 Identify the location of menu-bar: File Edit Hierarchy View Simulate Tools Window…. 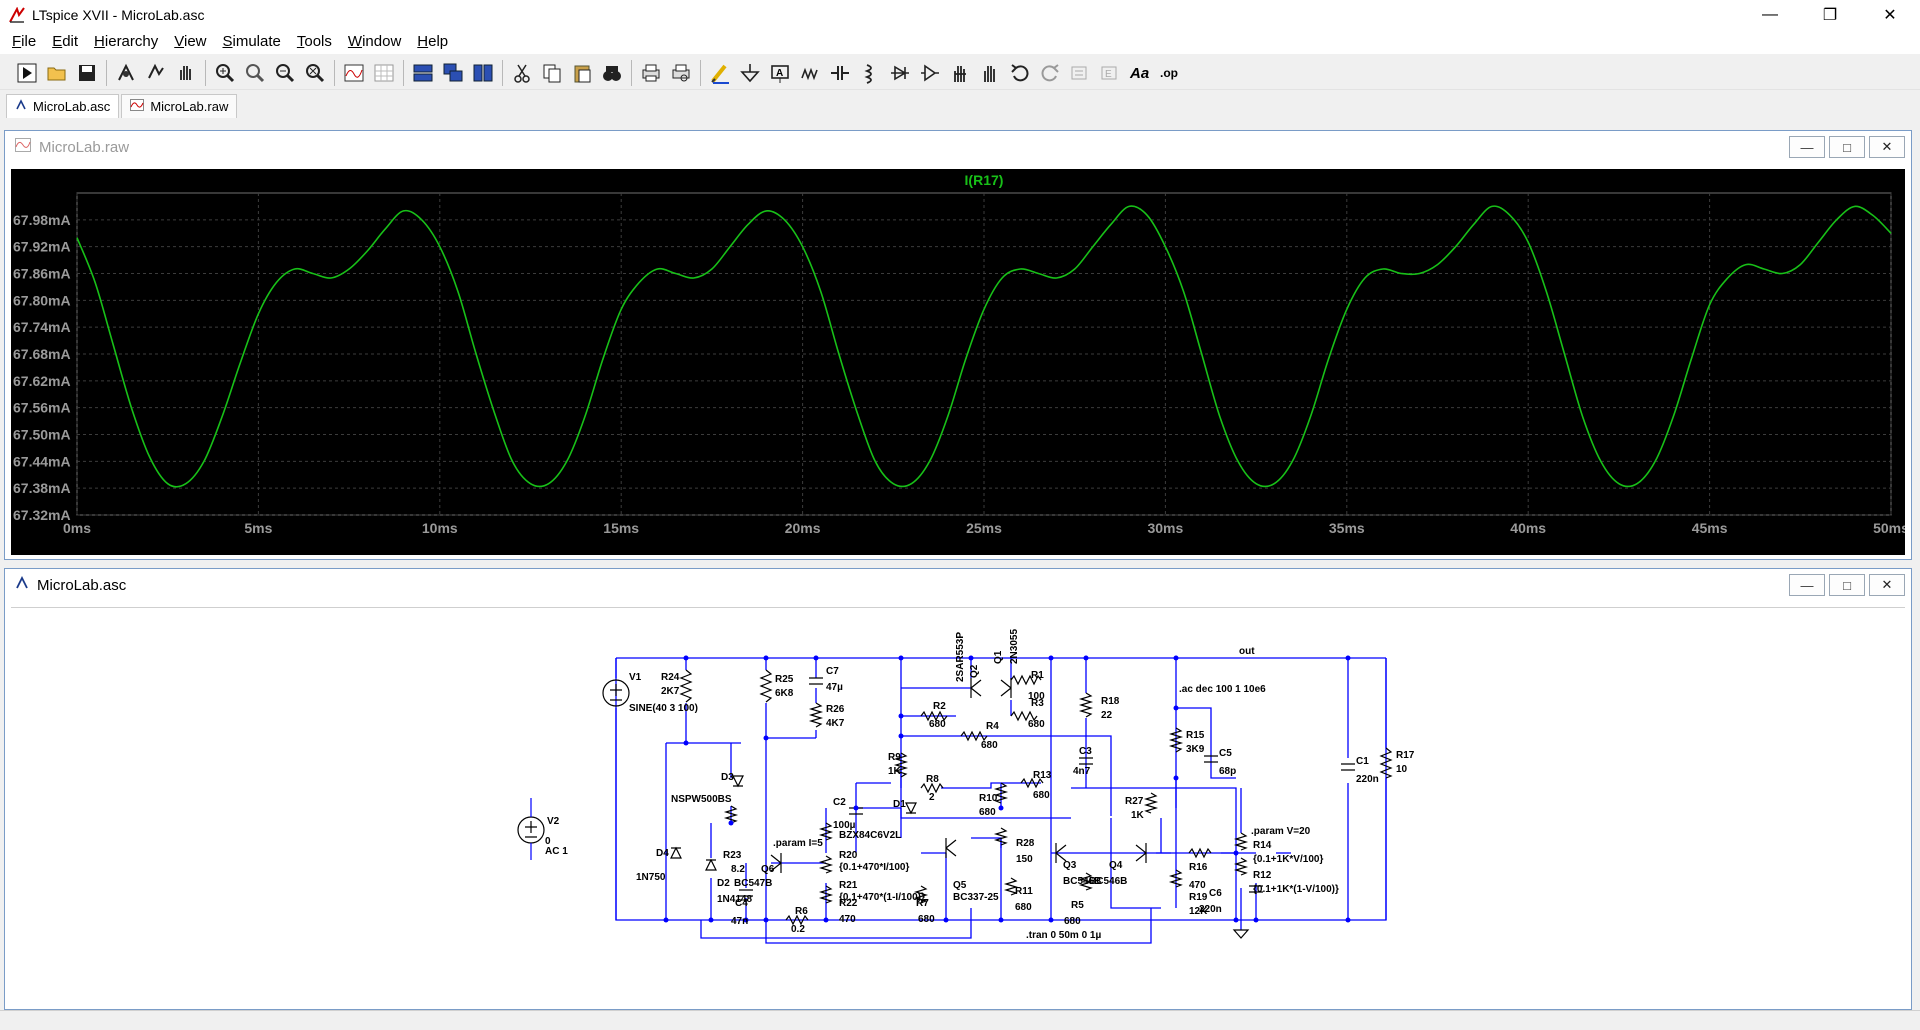
(960, 42).